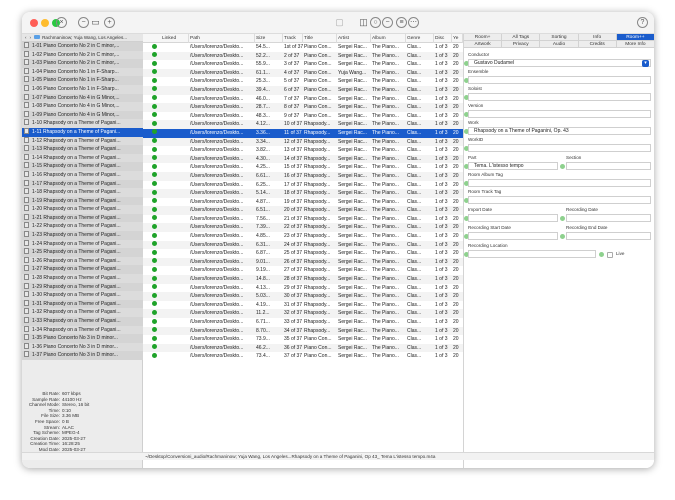 This screenshot has width=675, height=500. Describe the element at coordinates (222, 38) in the screenshot. I see `column-header: Path` at that location.